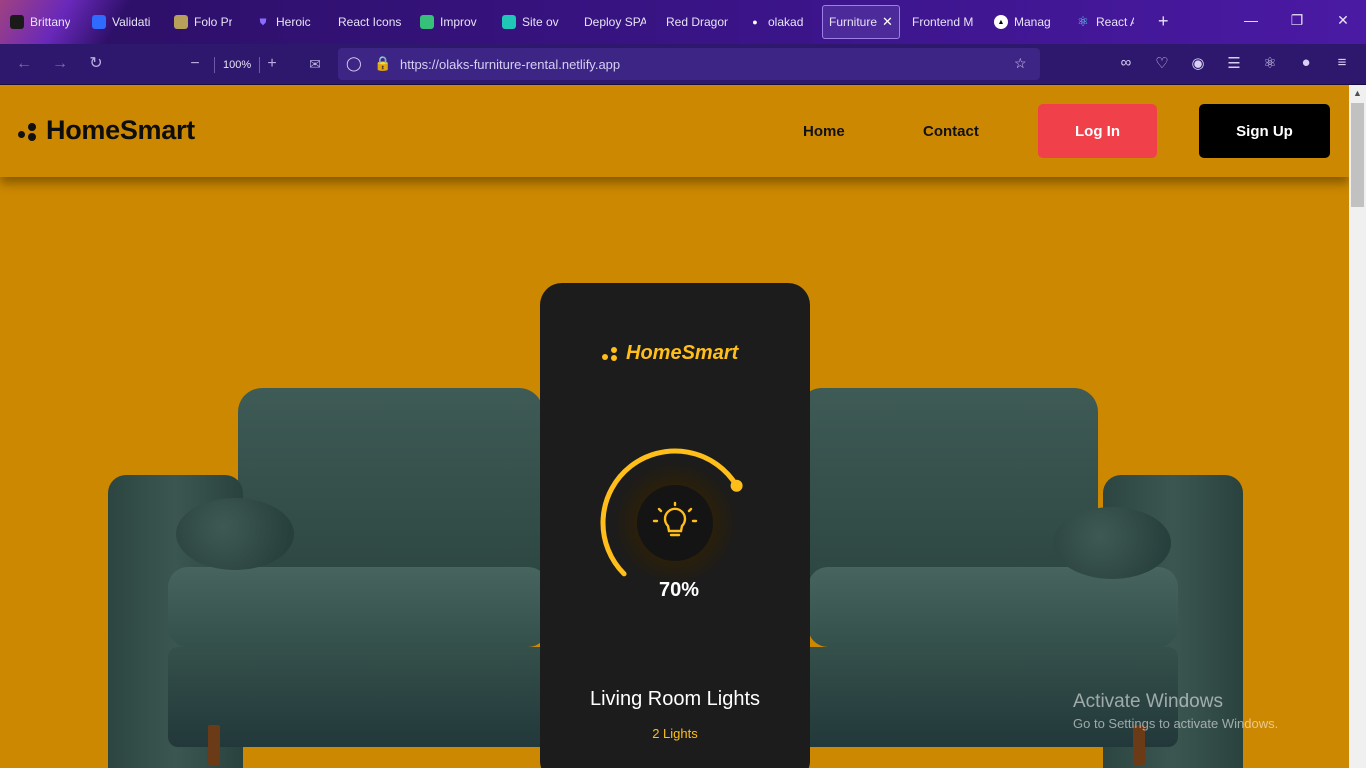  What do you see at coordinates (370, 22) in the screenshot?
I see `browser-tab-label: React Icons` at bounding box center [370, 22].